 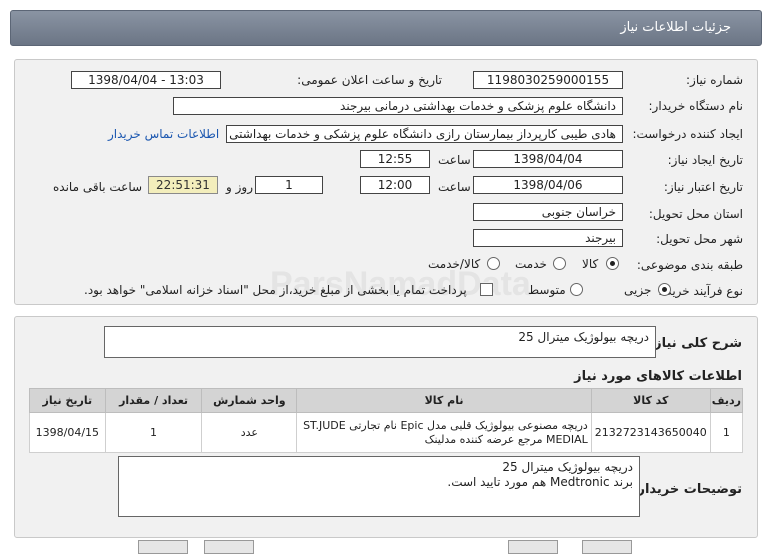 What do you see at coordinates (531, 264) in the screenshot?
I see `category-option-service: خدمت` at bounding box center [531, 264].